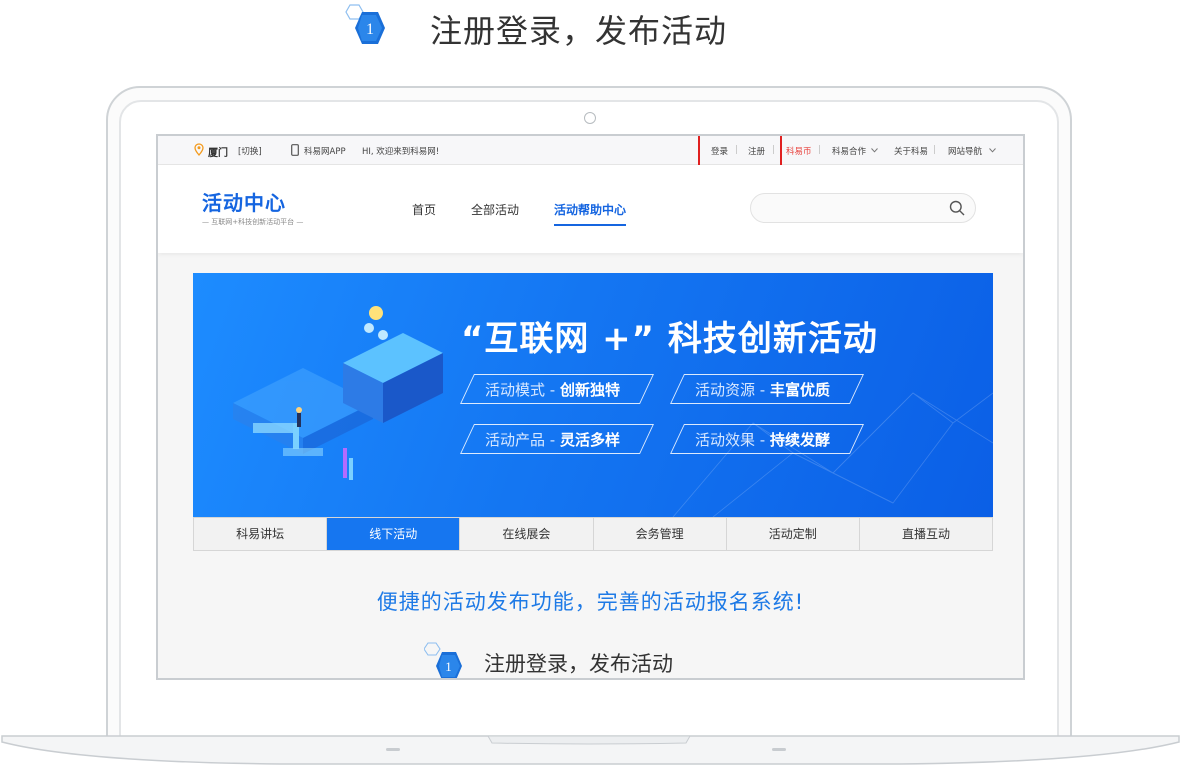 This screenshot has width=1181, height=766. Describe the element at coordinates (495, 209) in the screenshot. I see `nav-all-activities: 全部活动` at that location.